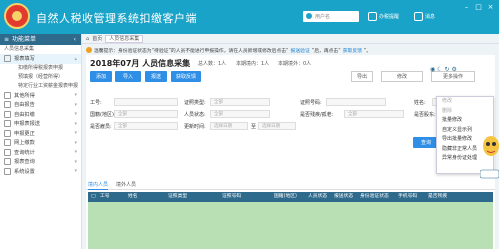 This screenshot has height=249, width=499. I want to click on filter-label: 是否残疾/孤老:, so click(317, 115).